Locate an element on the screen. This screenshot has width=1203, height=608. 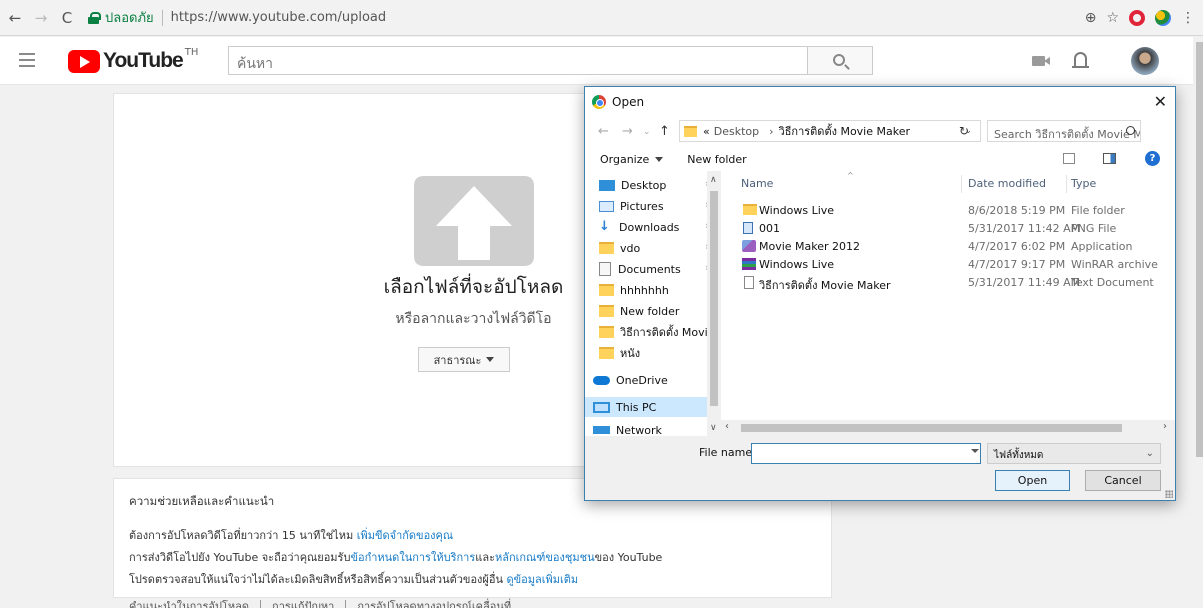
horizontal-scrollbar: ‹ › is located at coordinates (948, 428).